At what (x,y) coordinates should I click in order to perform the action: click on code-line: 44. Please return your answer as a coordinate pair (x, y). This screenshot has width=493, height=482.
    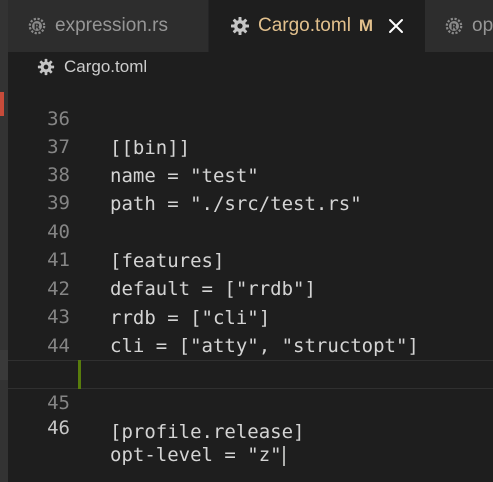
    Looking at the image, I should click on (250, 330).